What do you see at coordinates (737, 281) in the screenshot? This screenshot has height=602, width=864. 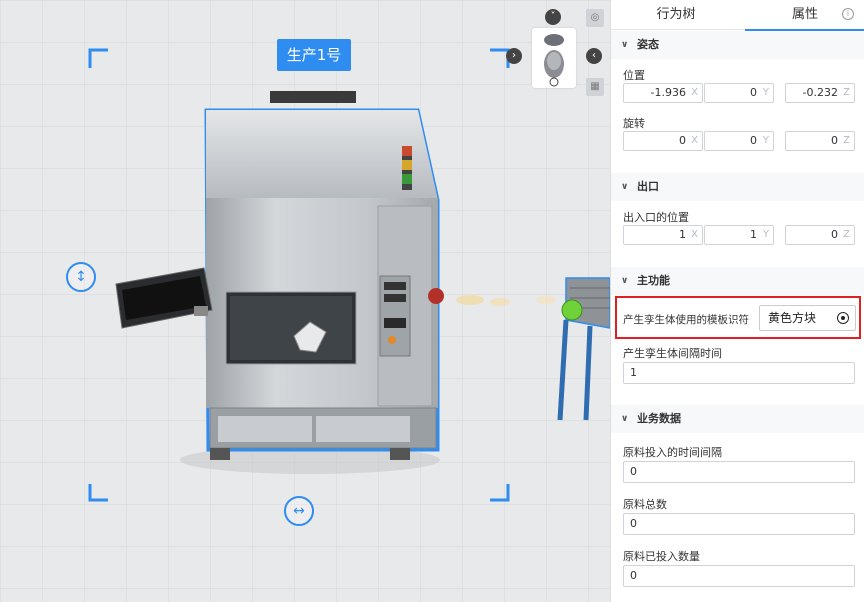 I see `section-main-function: ∨ 主功能` at bounding box center [737, 281].